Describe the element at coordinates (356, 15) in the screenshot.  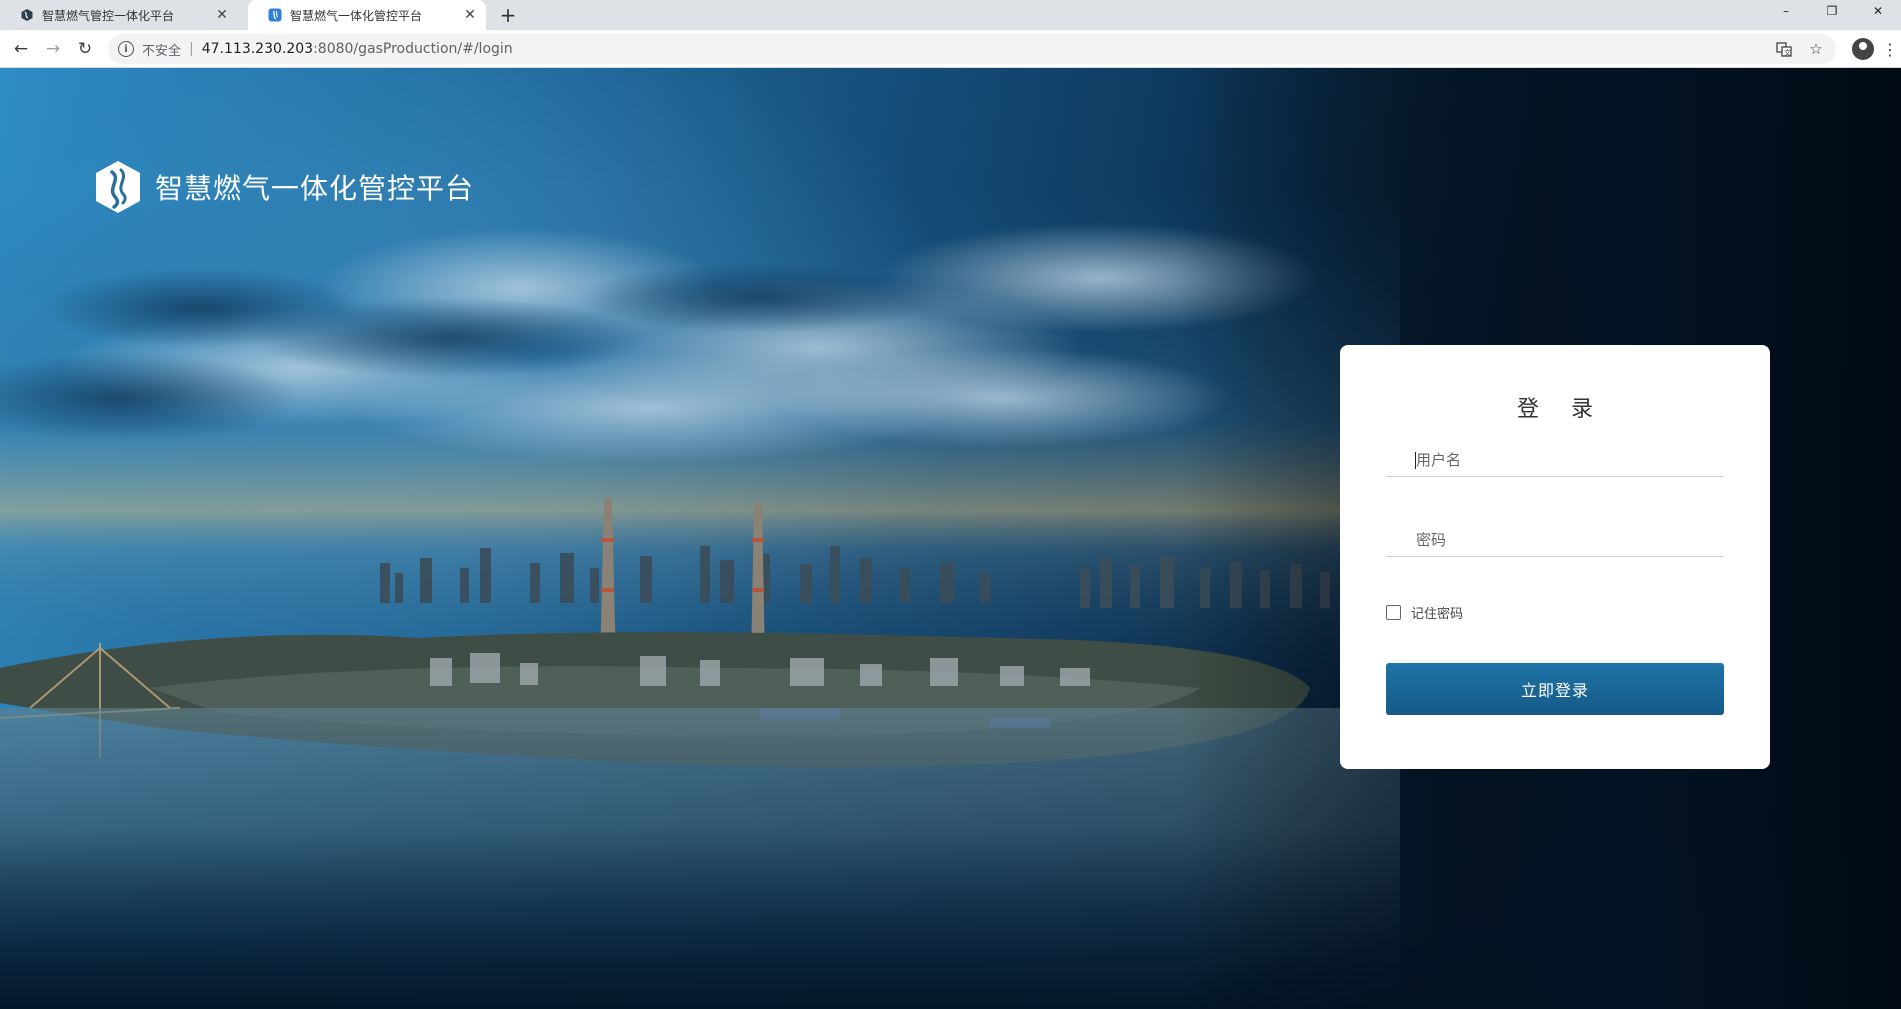
I see `tab-title: 智慧燃气一体化管控平台` at that location.